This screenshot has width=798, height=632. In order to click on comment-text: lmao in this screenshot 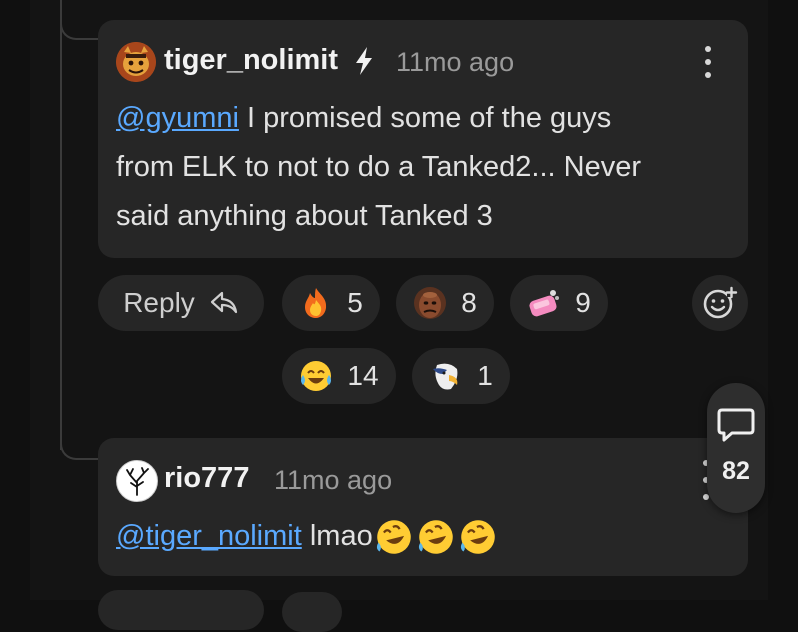, I will do `click(337, 536)`.